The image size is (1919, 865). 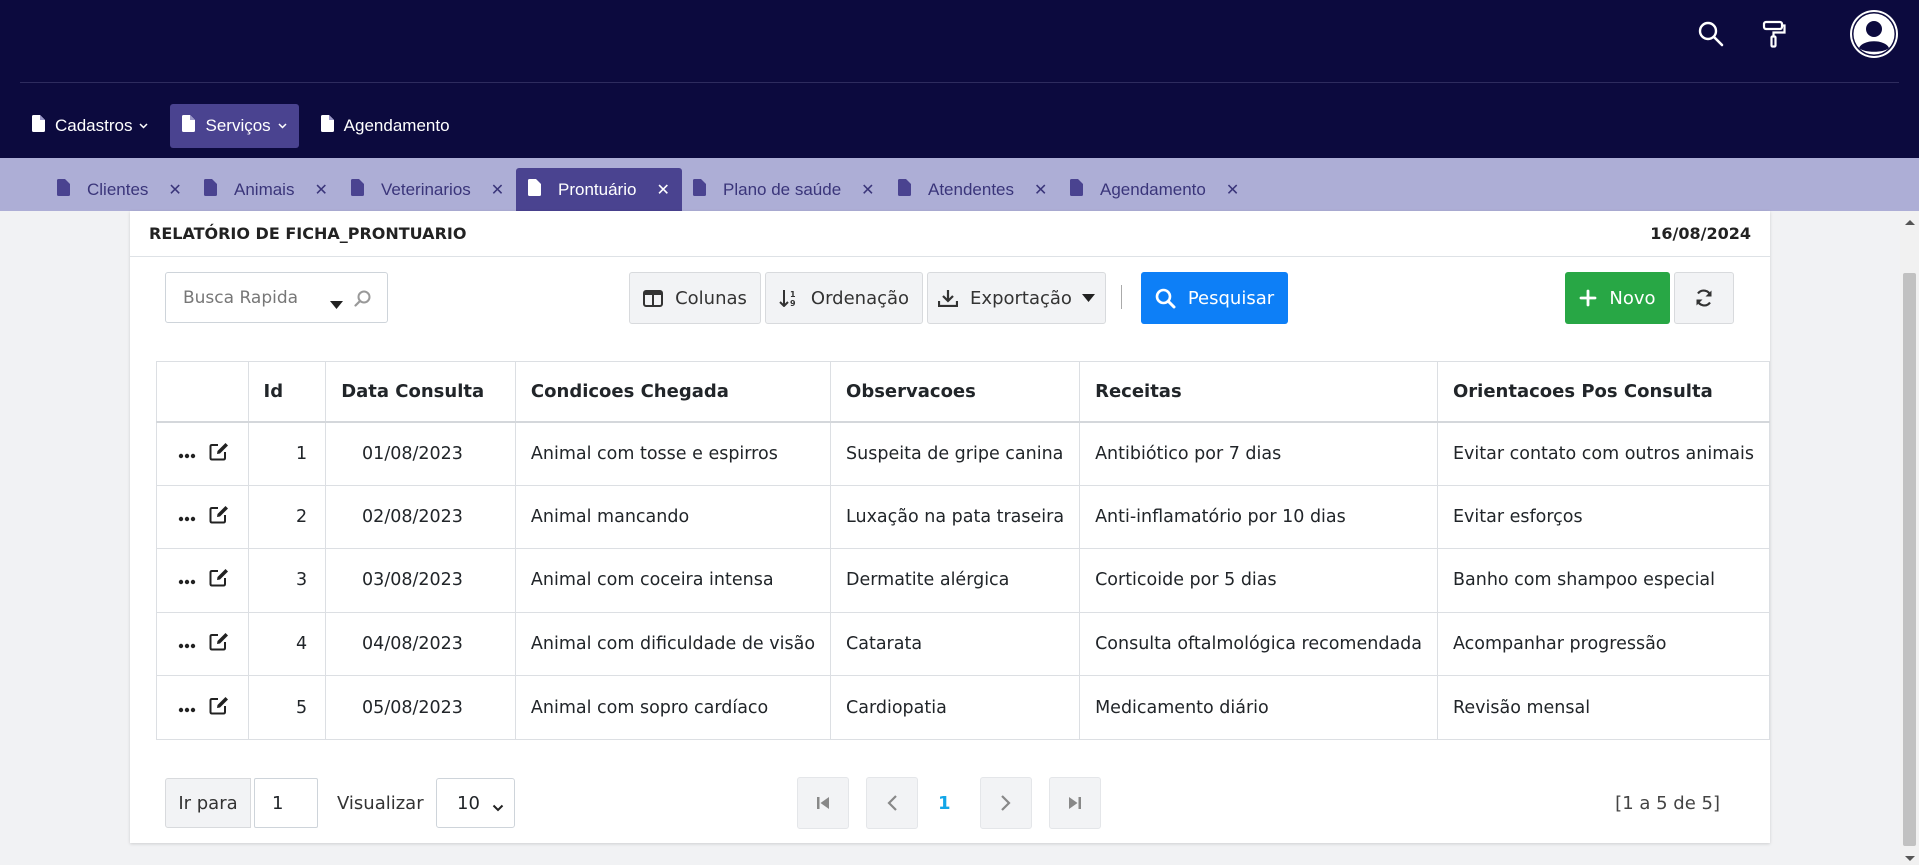 I want to click on column-header-receitas: Receitas, so click(x=1258, y=392).